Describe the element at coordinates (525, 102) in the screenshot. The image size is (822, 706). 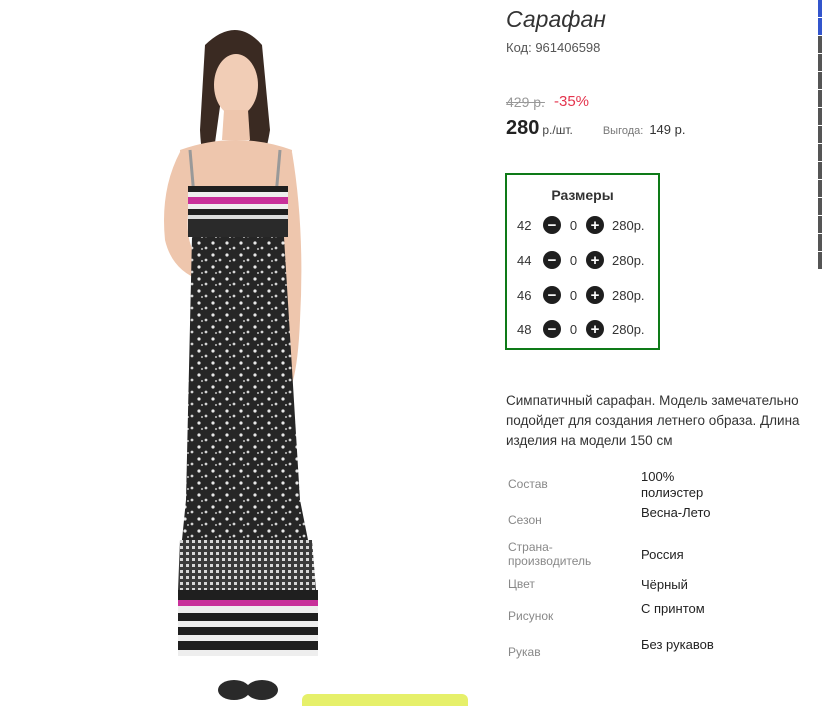
I see `old-price: 429 р.` at that location.